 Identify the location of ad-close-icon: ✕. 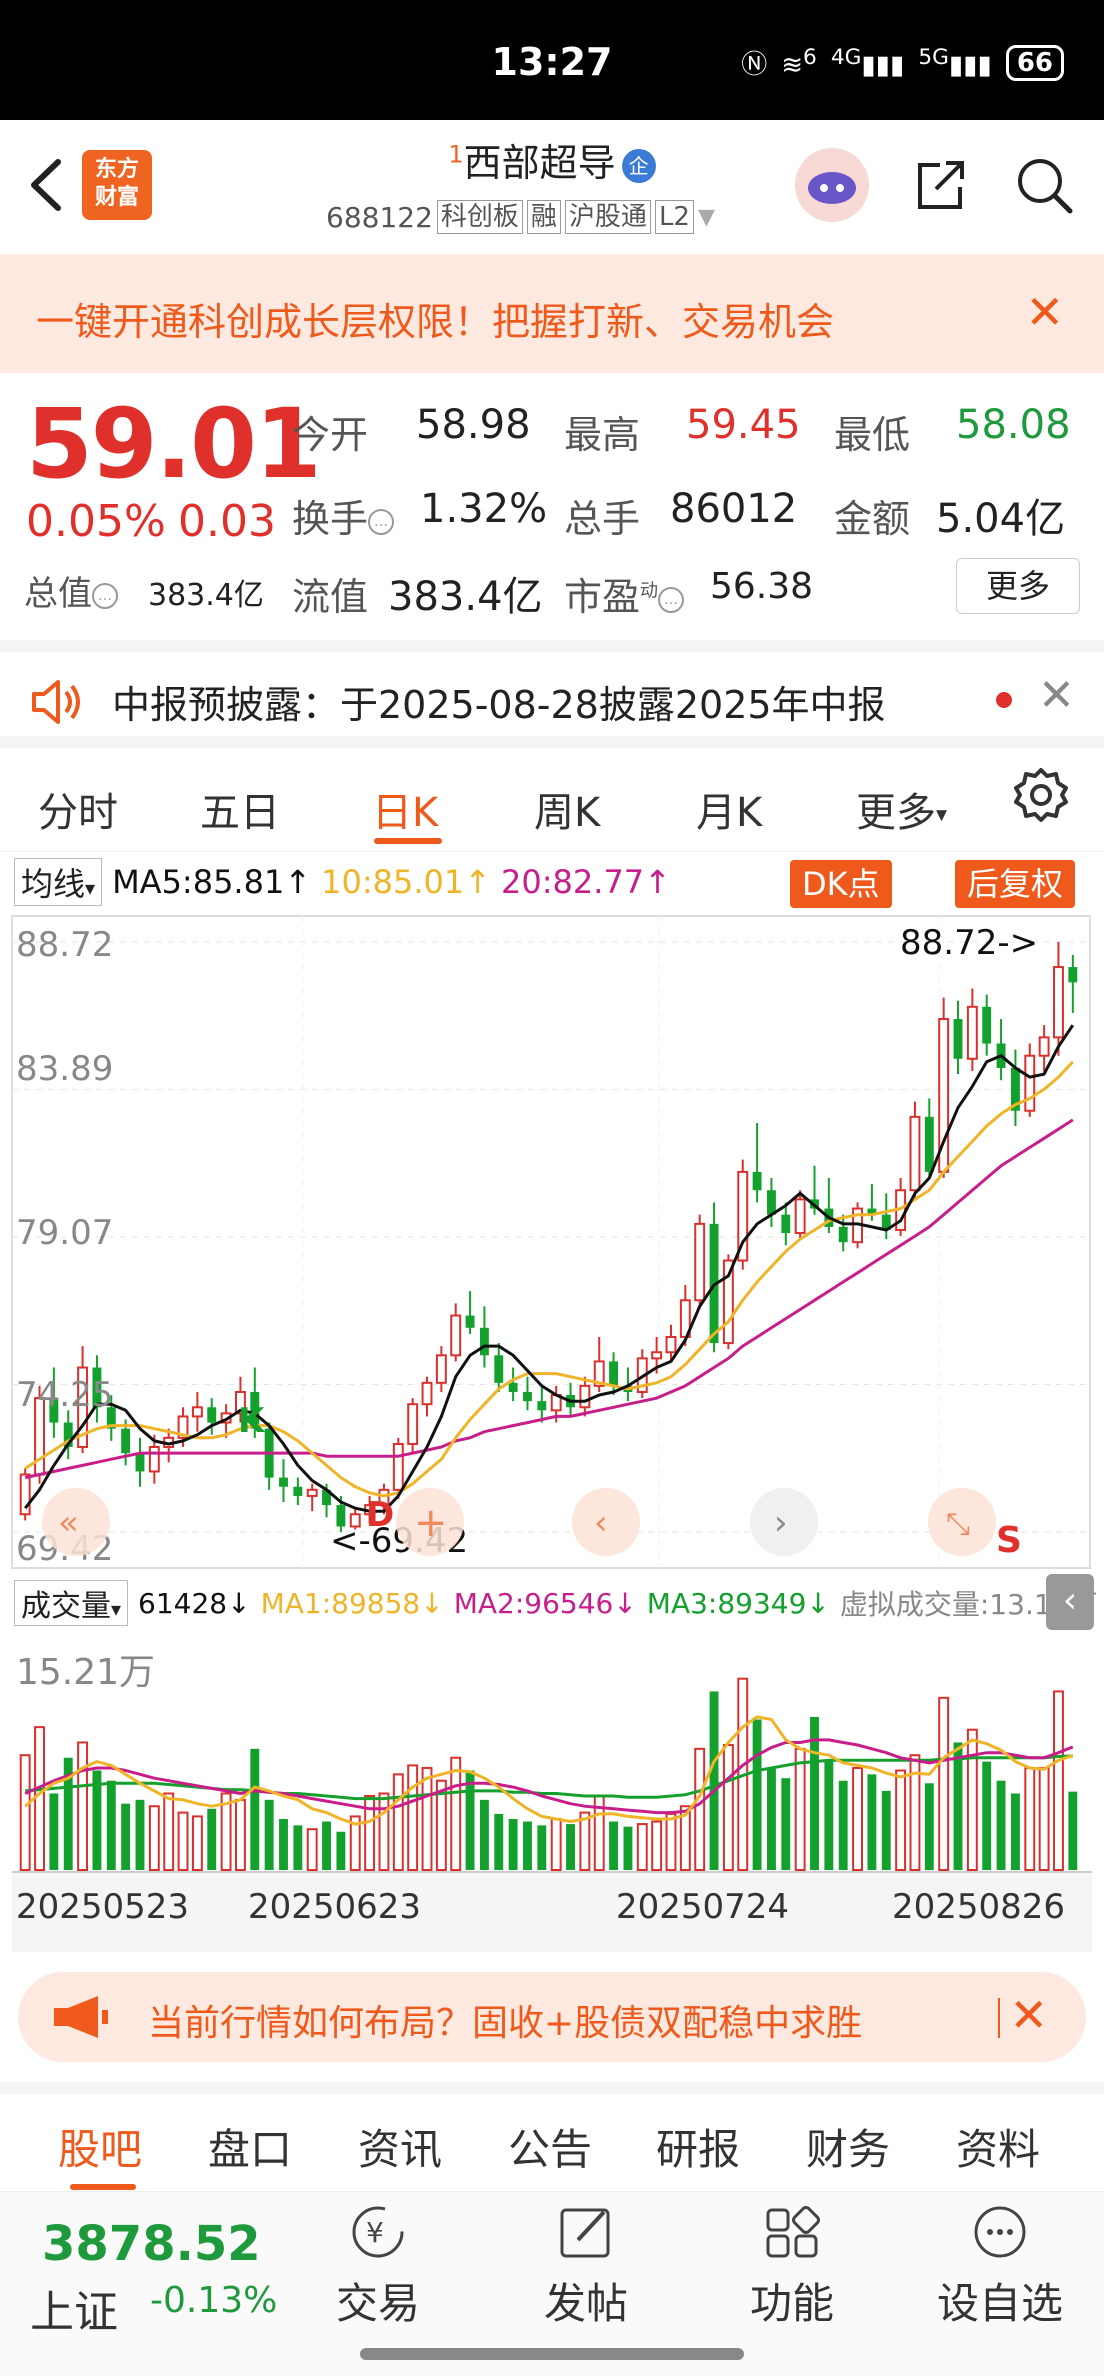
(1028, 2015).